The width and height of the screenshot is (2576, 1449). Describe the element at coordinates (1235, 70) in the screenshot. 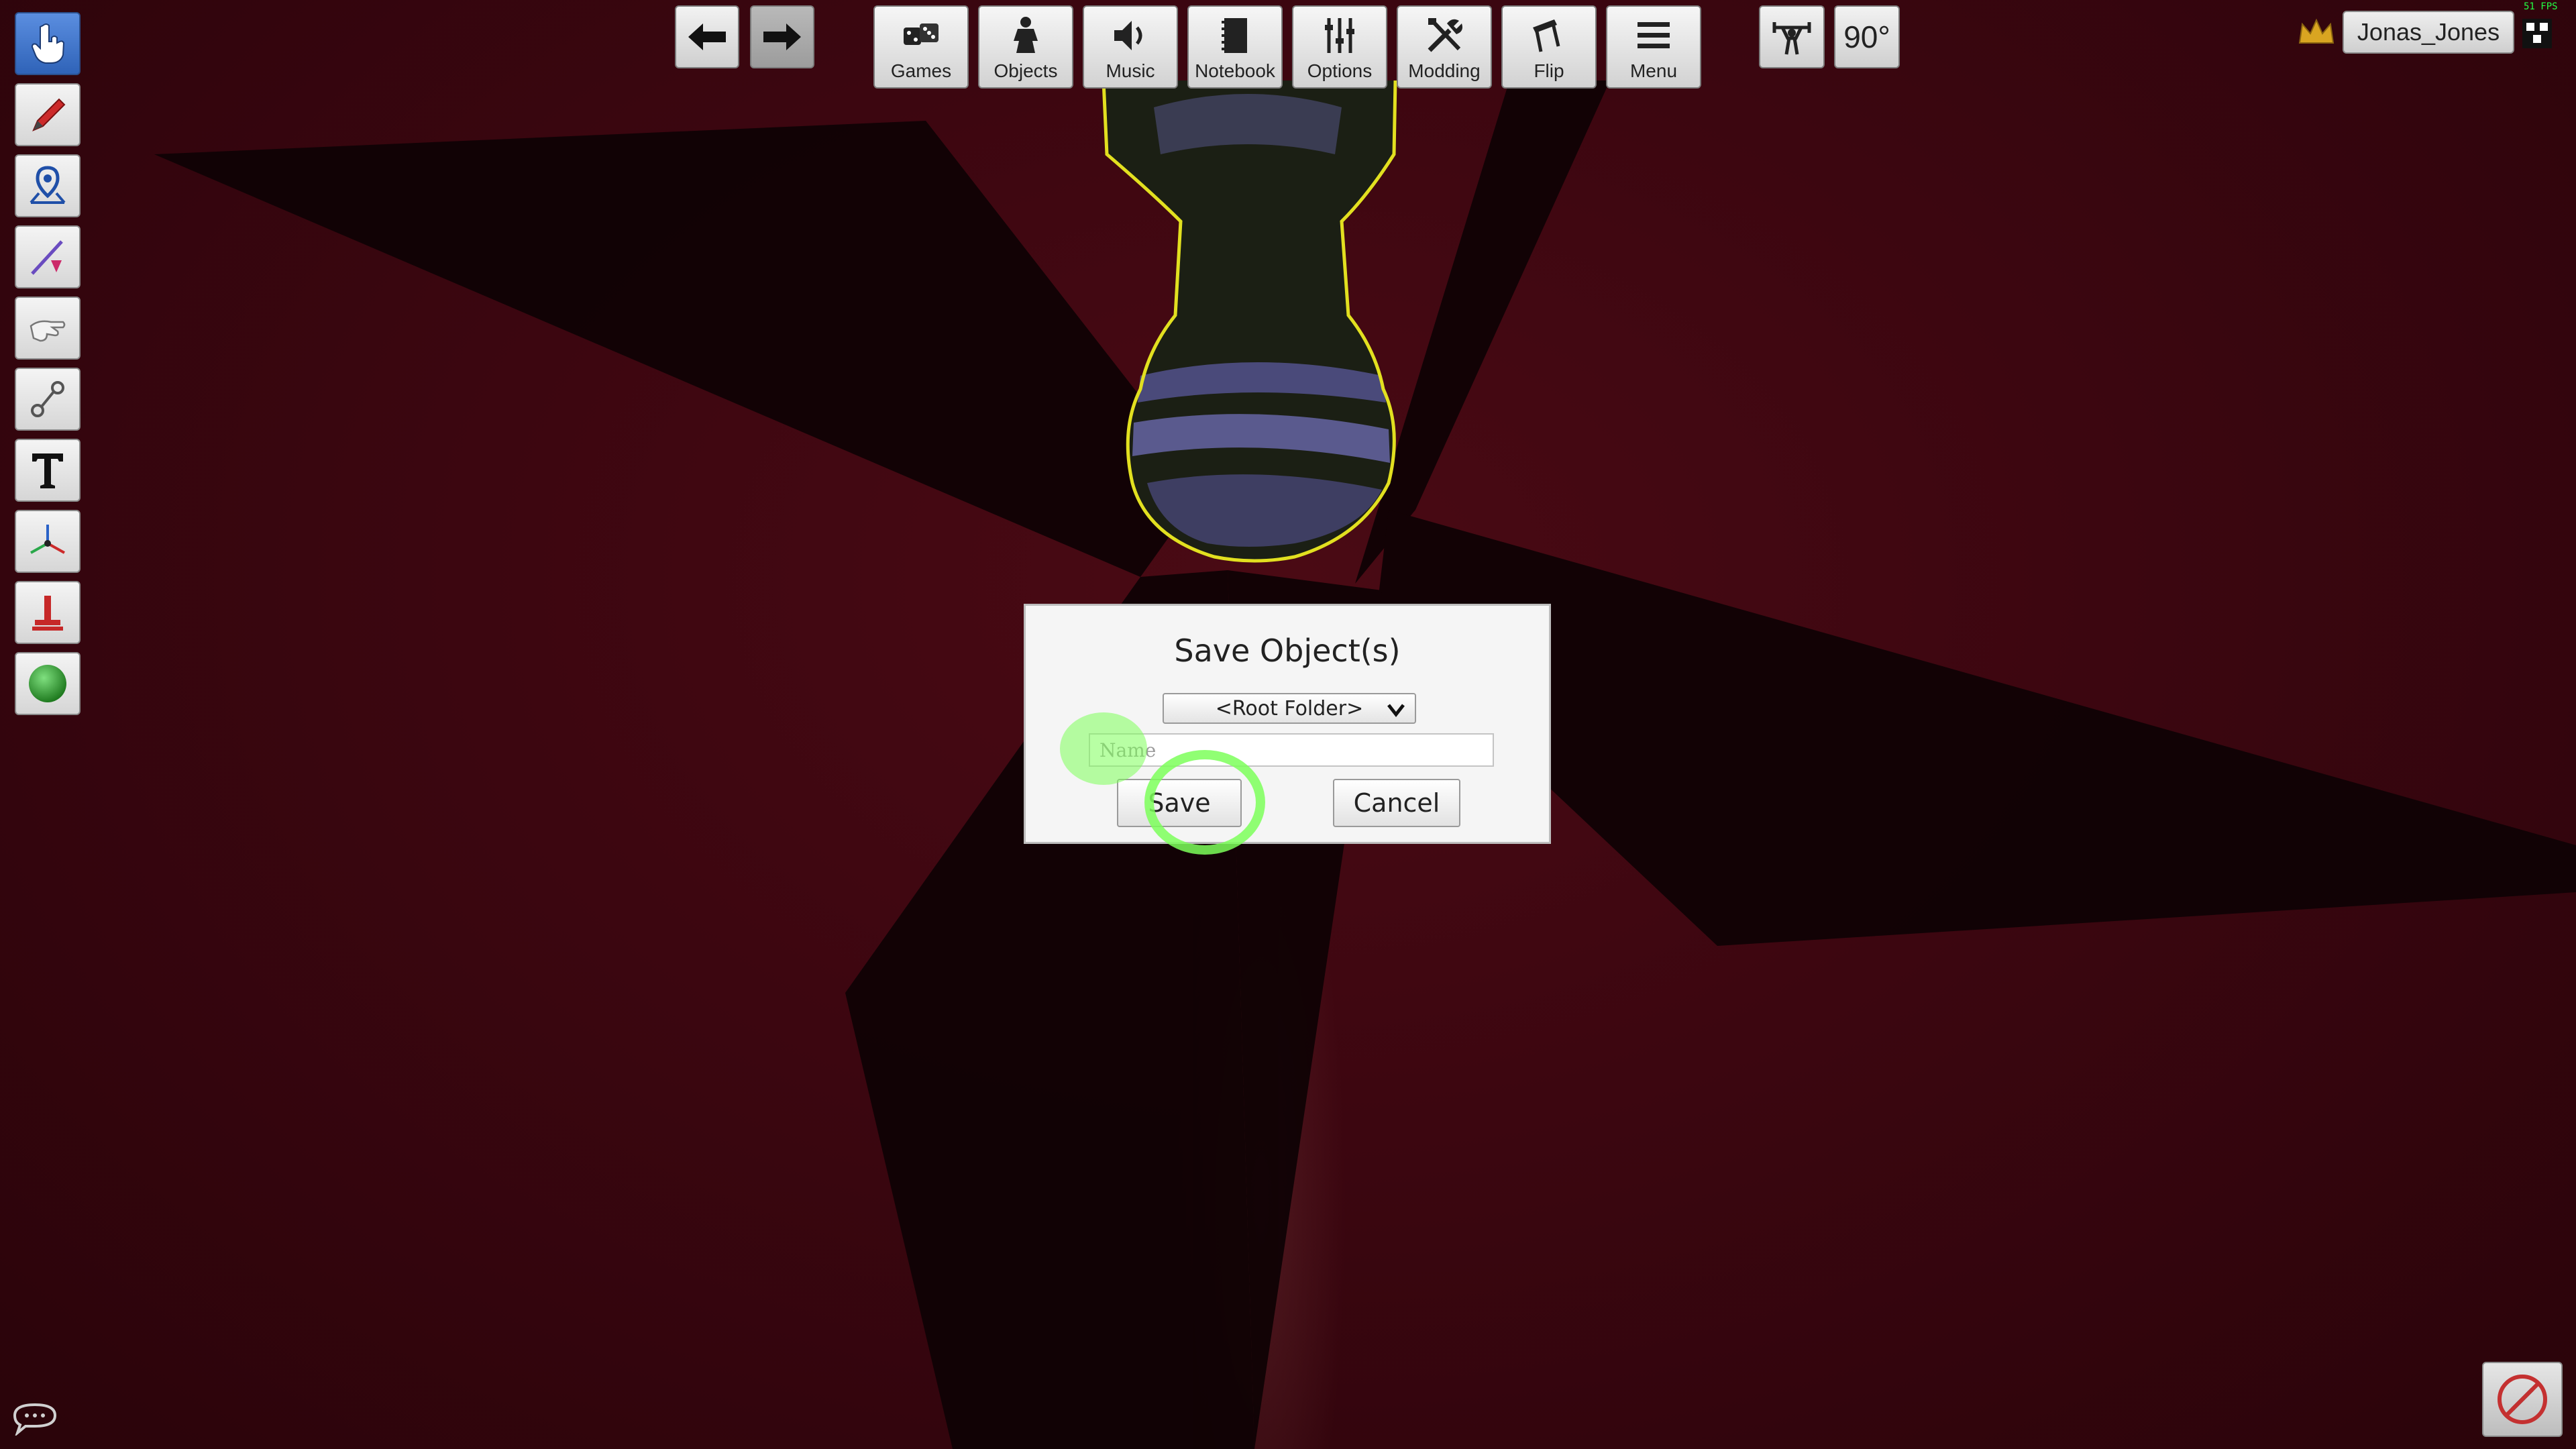

I see `toolbar-notebook-label: Notebook` at that location.